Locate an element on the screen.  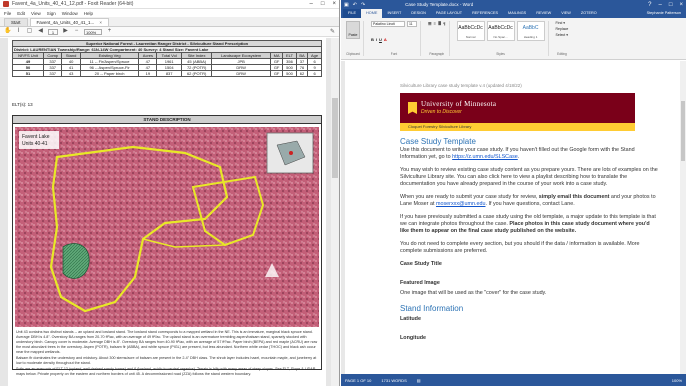
pdf-toolbar: ✋ I ▢ ◀ 1 ▶ − 100% + ✎ is located at coordinates (169, 32).